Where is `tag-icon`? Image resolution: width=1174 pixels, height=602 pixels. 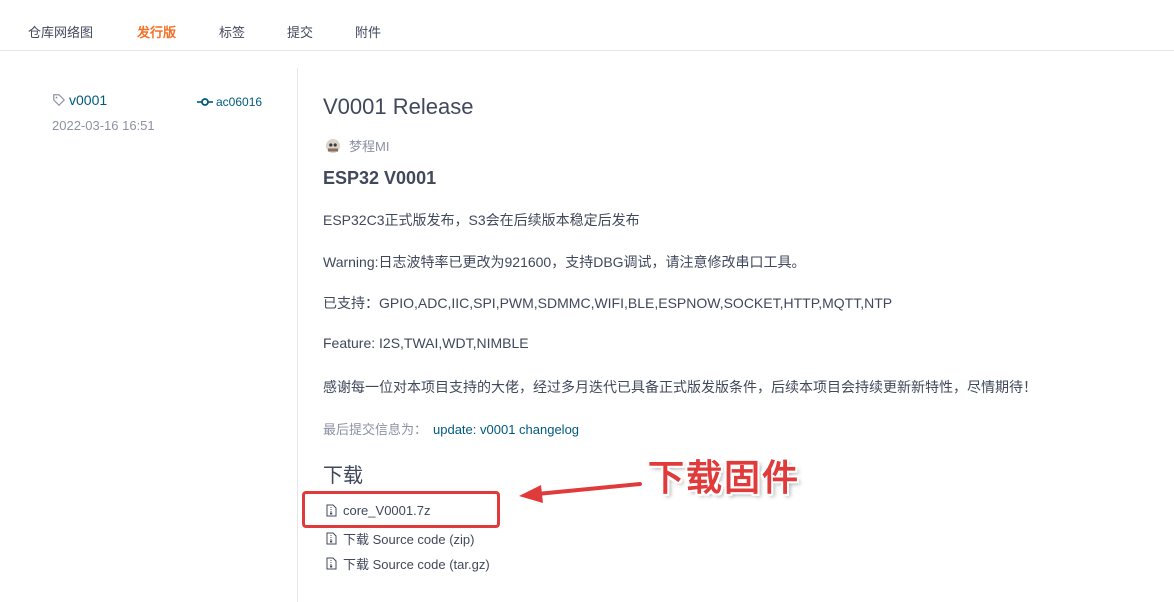
tag-icon is located at coordinates (59, 100).